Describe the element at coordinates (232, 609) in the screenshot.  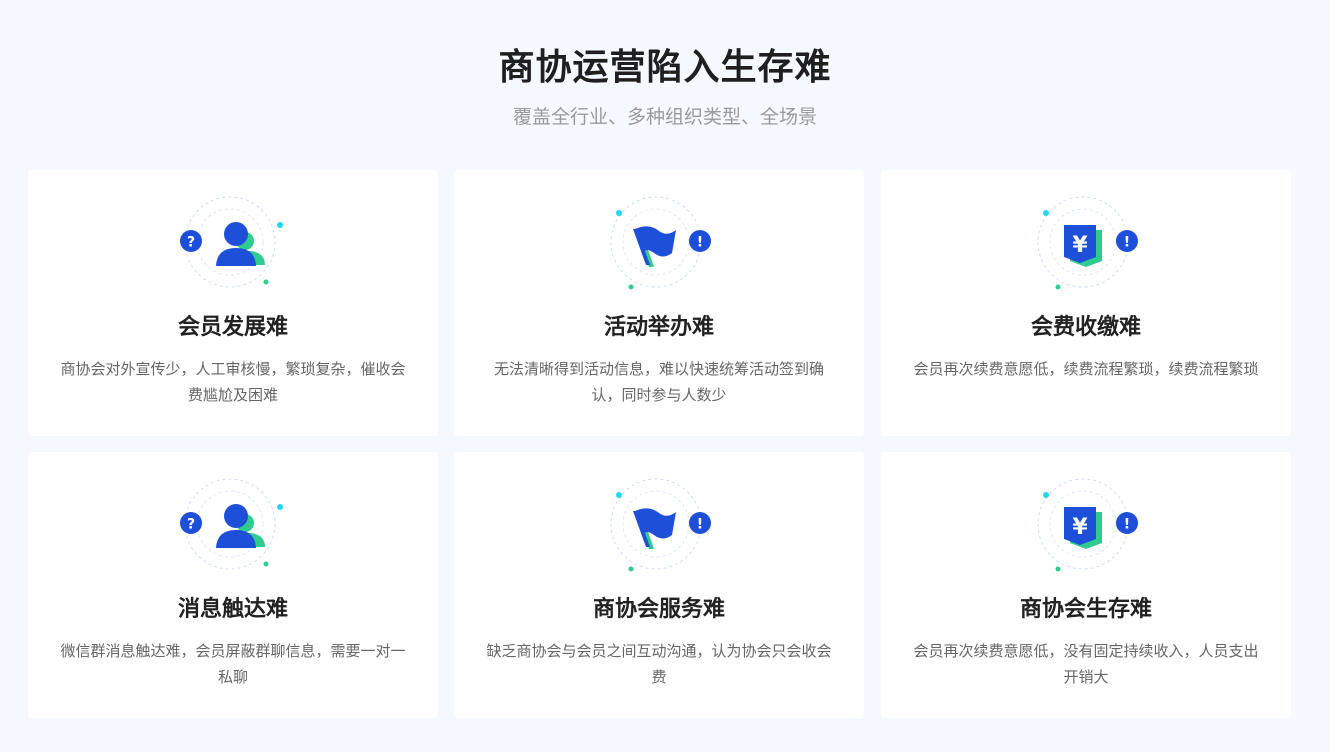
I see `card-title: 消息触达难` at that location.